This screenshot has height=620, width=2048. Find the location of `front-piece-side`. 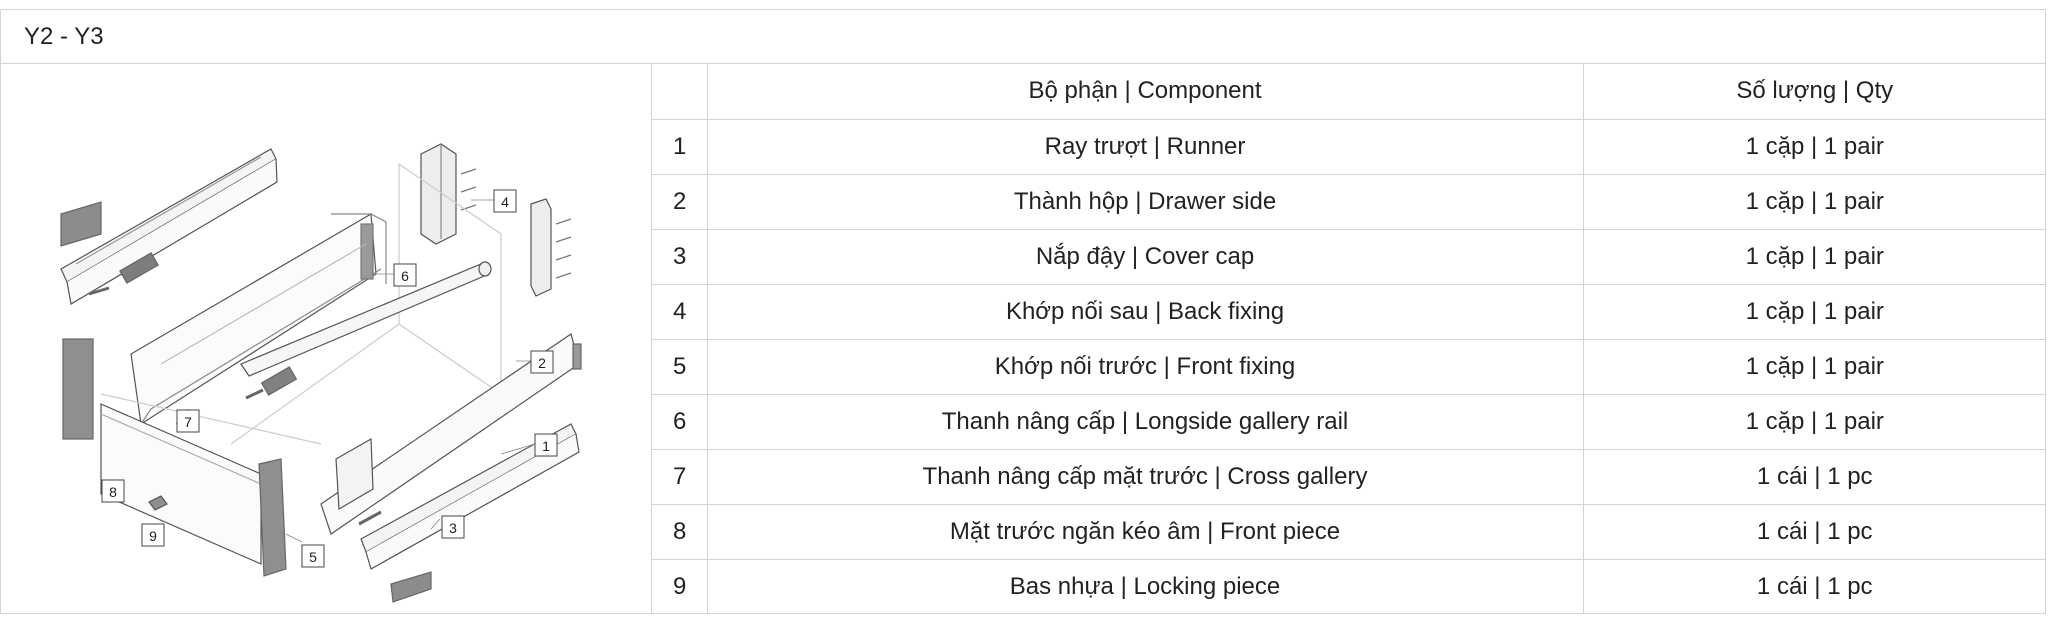

front-piece-side is located at coordinates (78, 389).